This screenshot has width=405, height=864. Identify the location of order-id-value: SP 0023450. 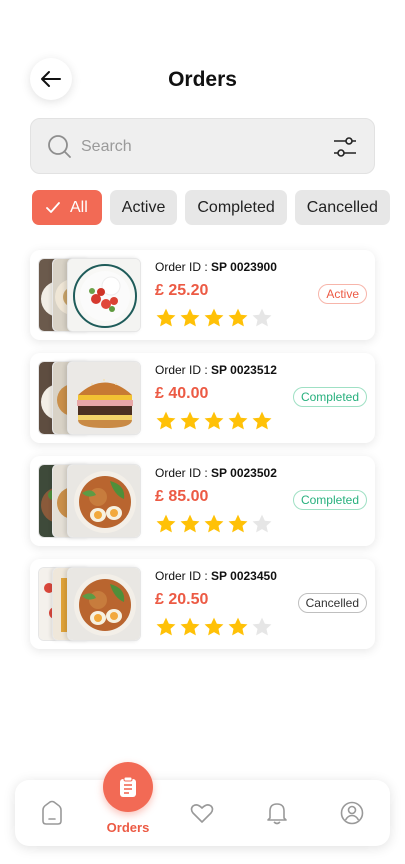
(244, 576).